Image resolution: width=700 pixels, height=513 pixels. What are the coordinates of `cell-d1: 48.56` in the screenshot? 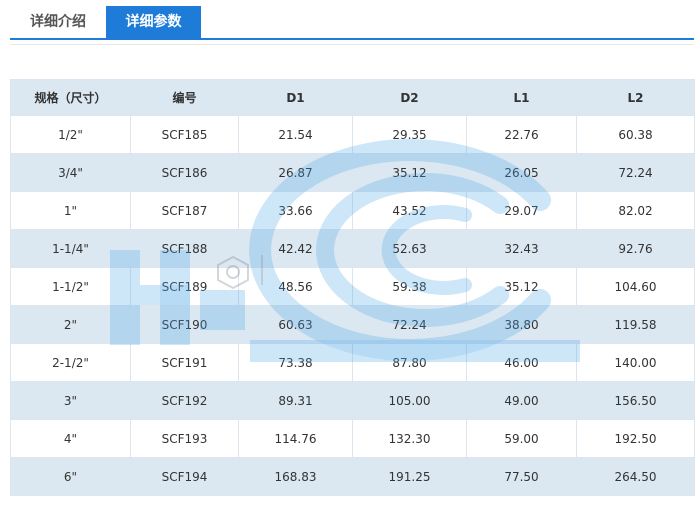 It's located at (295, 286).